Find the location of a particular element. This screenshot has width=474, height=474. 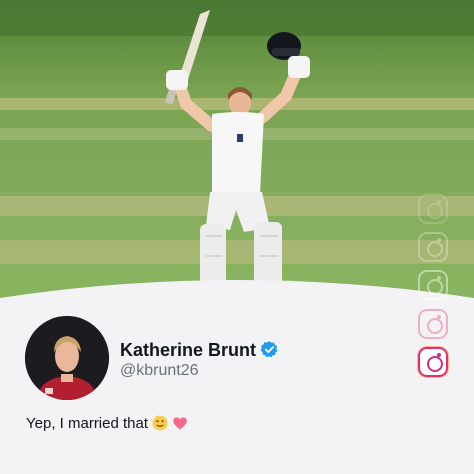

post-text: Yep, I married that is located at coordinates (87, 423).